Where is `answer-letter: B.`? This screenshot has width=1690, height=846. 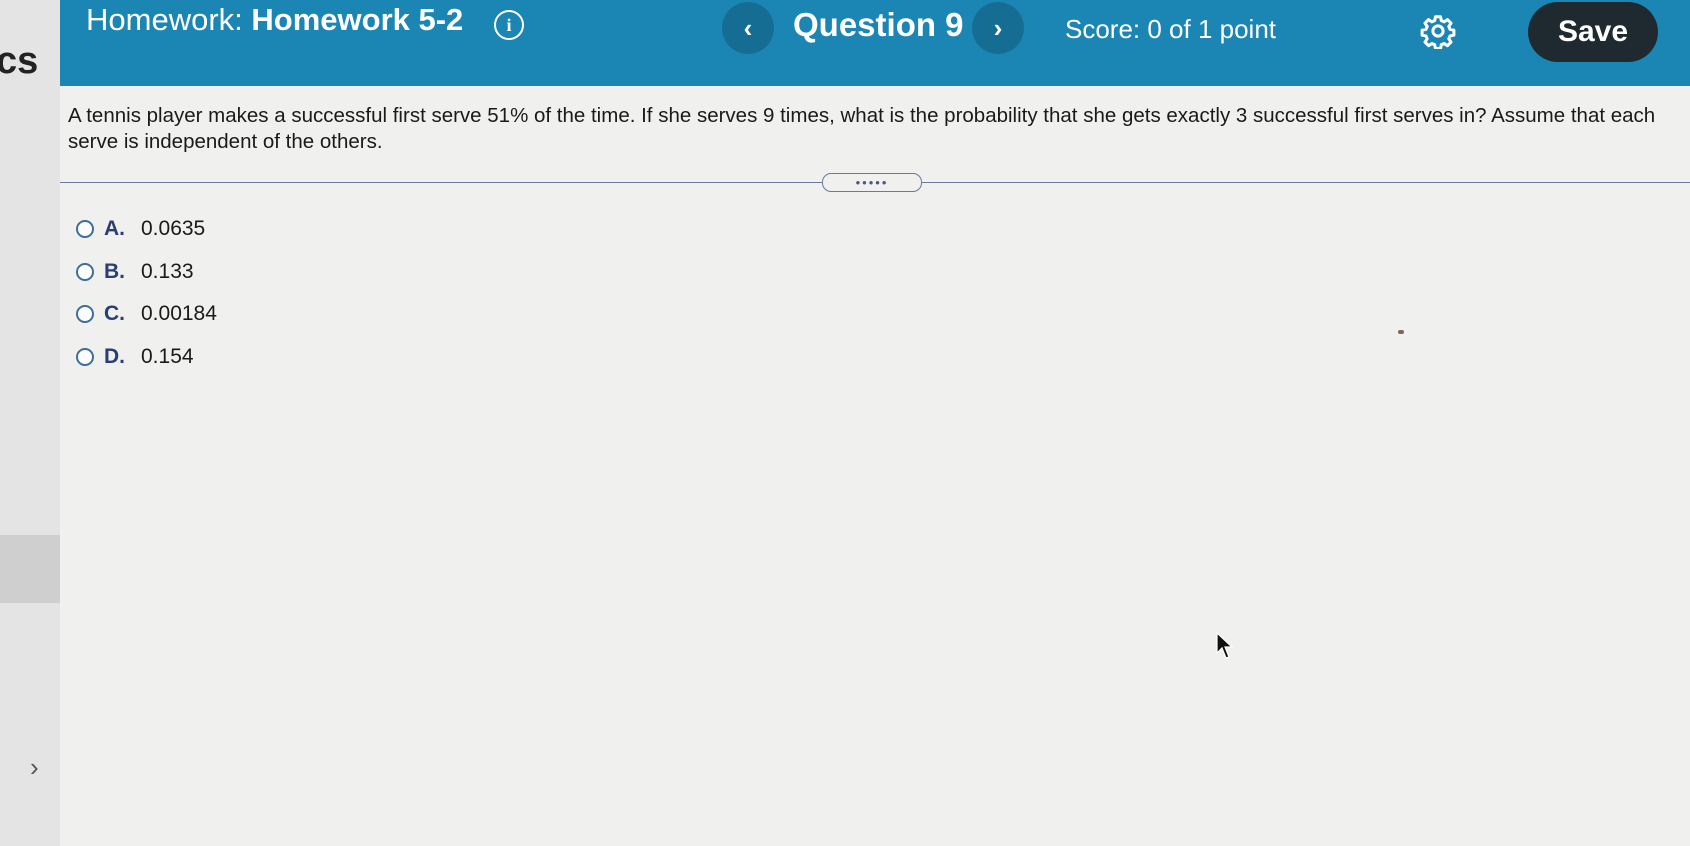
answer-letter: B. is located at coordinates (114, 271).